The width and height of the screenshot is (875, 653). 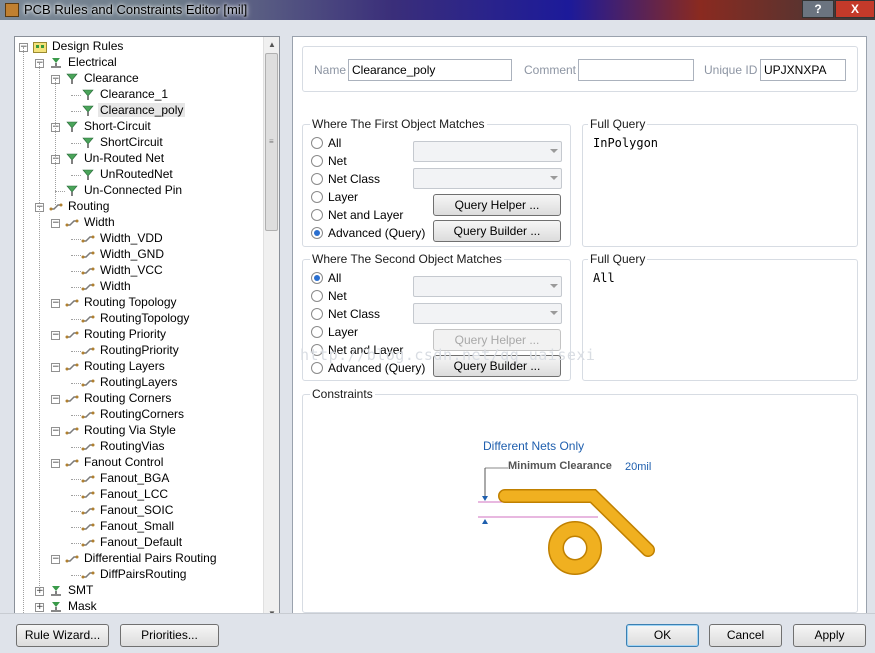 What do you see at coordinates (487, 286) in the screenshot?
I see `second-net-combo` at bounding box center [487, 286].